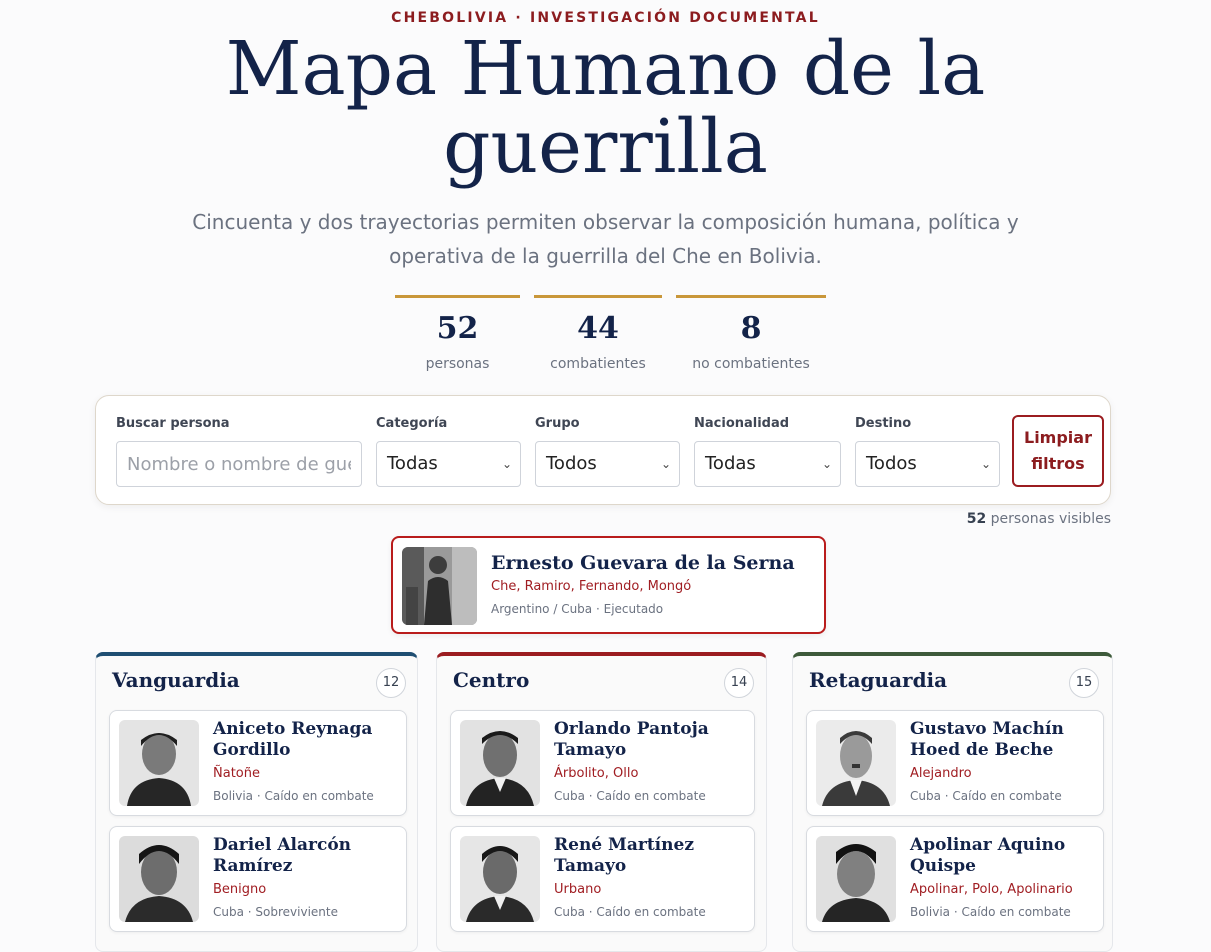 Image resolution: width=1211 pixels, height=952 pixels. Describe the element at coordinates (605, 18) in the screenshot. I see `site-eyebrow: CHEBOLIVIA · INVESTIGACIÓN DOCUMENTAL` at that location.